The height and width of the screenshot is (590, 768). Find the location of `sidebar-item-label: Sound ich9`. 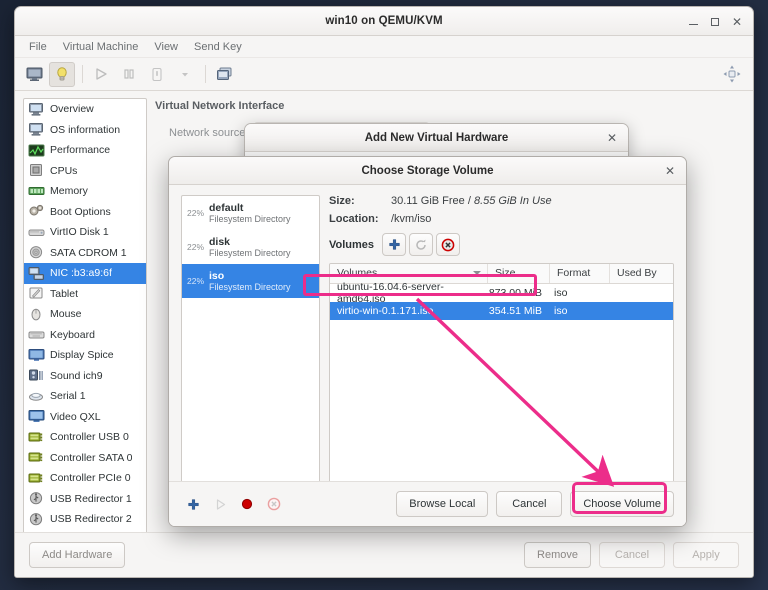

sidebar-item-label: Sound ich9 is located at coordinates (76, 375).